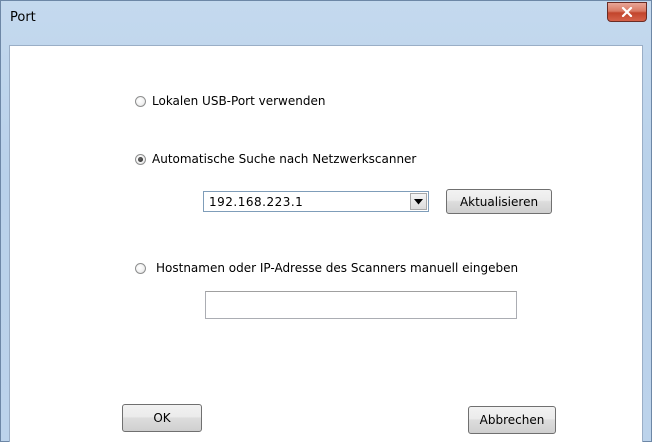  I want to click on title-bar: Port, so click(326, 23).